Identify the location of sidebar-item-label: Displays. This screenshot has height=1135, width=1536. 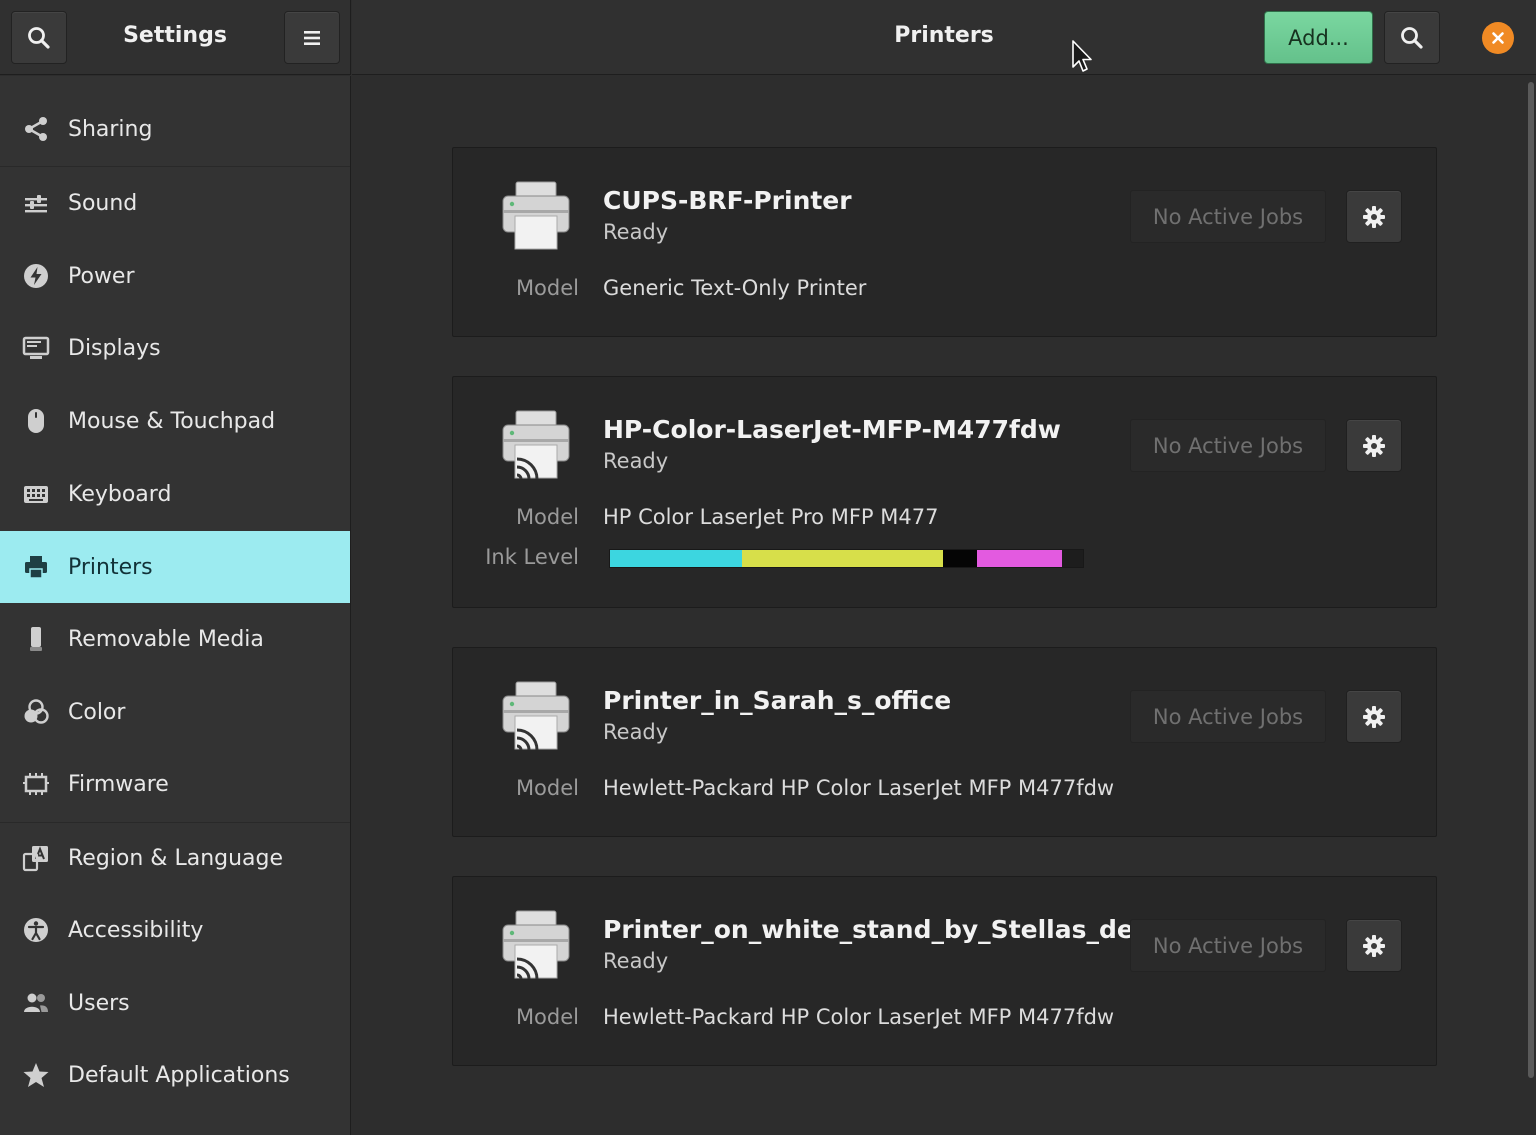
(114, 348).